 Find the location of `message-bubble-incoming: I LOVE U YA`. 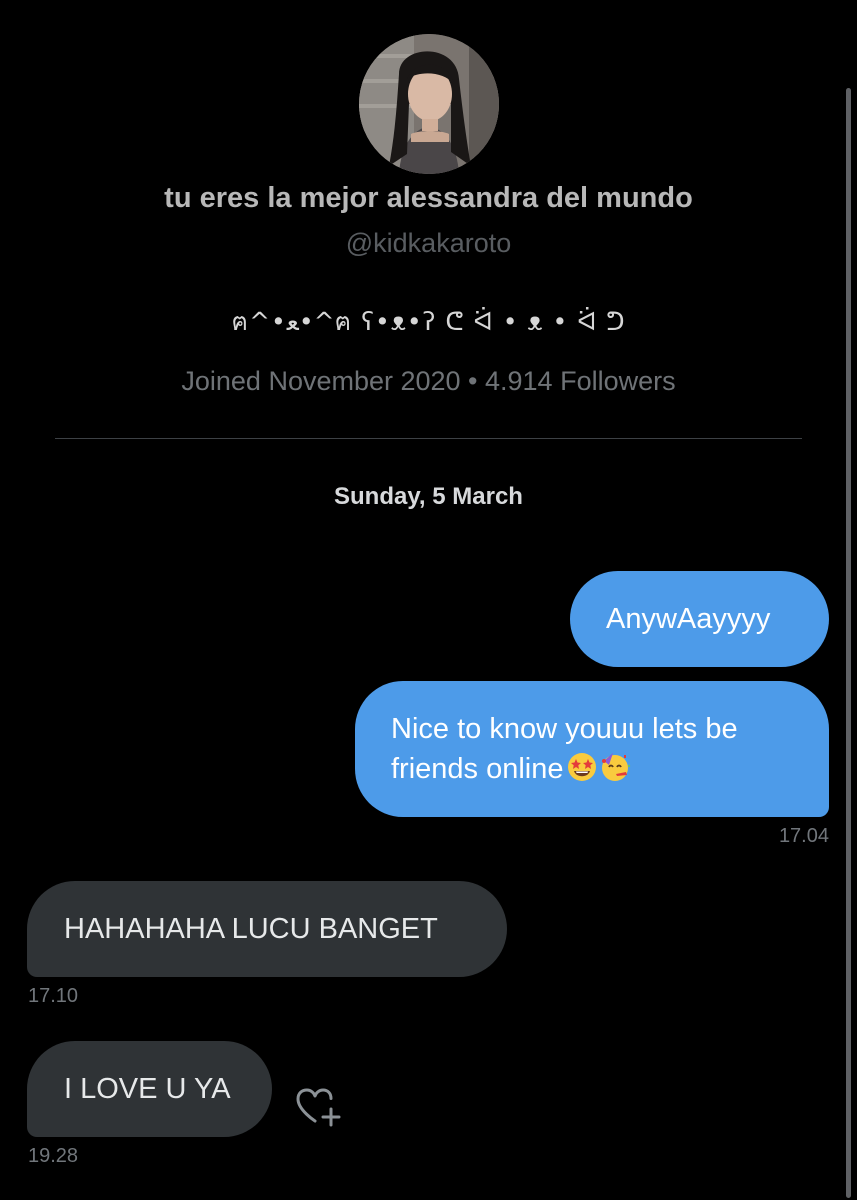

message-bubble-incoming: I LOVE U YA is located at coordinates (149, 1089).